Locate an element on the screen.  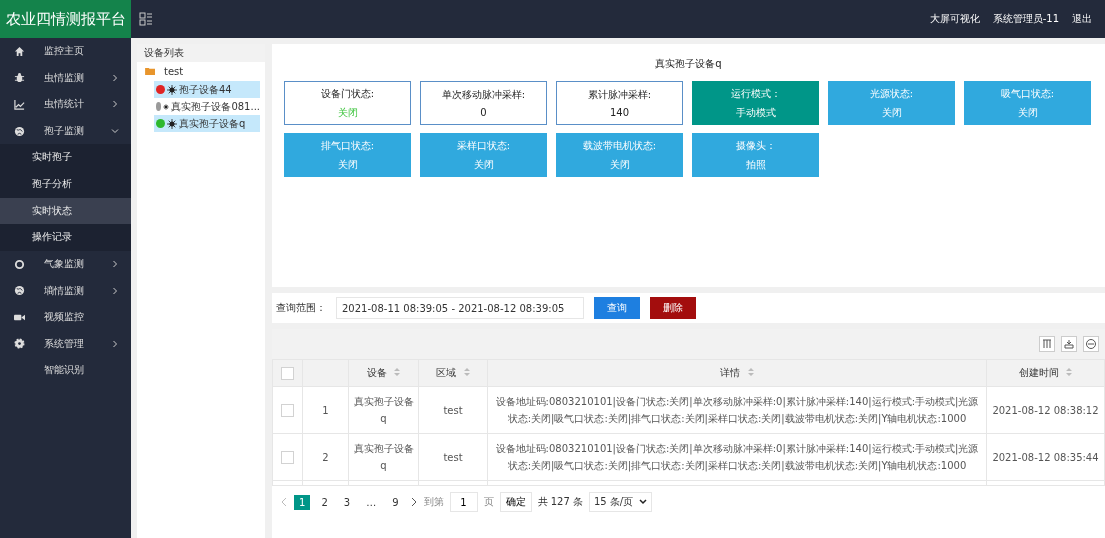
sidebar-item: 虫情统计 is located at coordinates (65, 104).